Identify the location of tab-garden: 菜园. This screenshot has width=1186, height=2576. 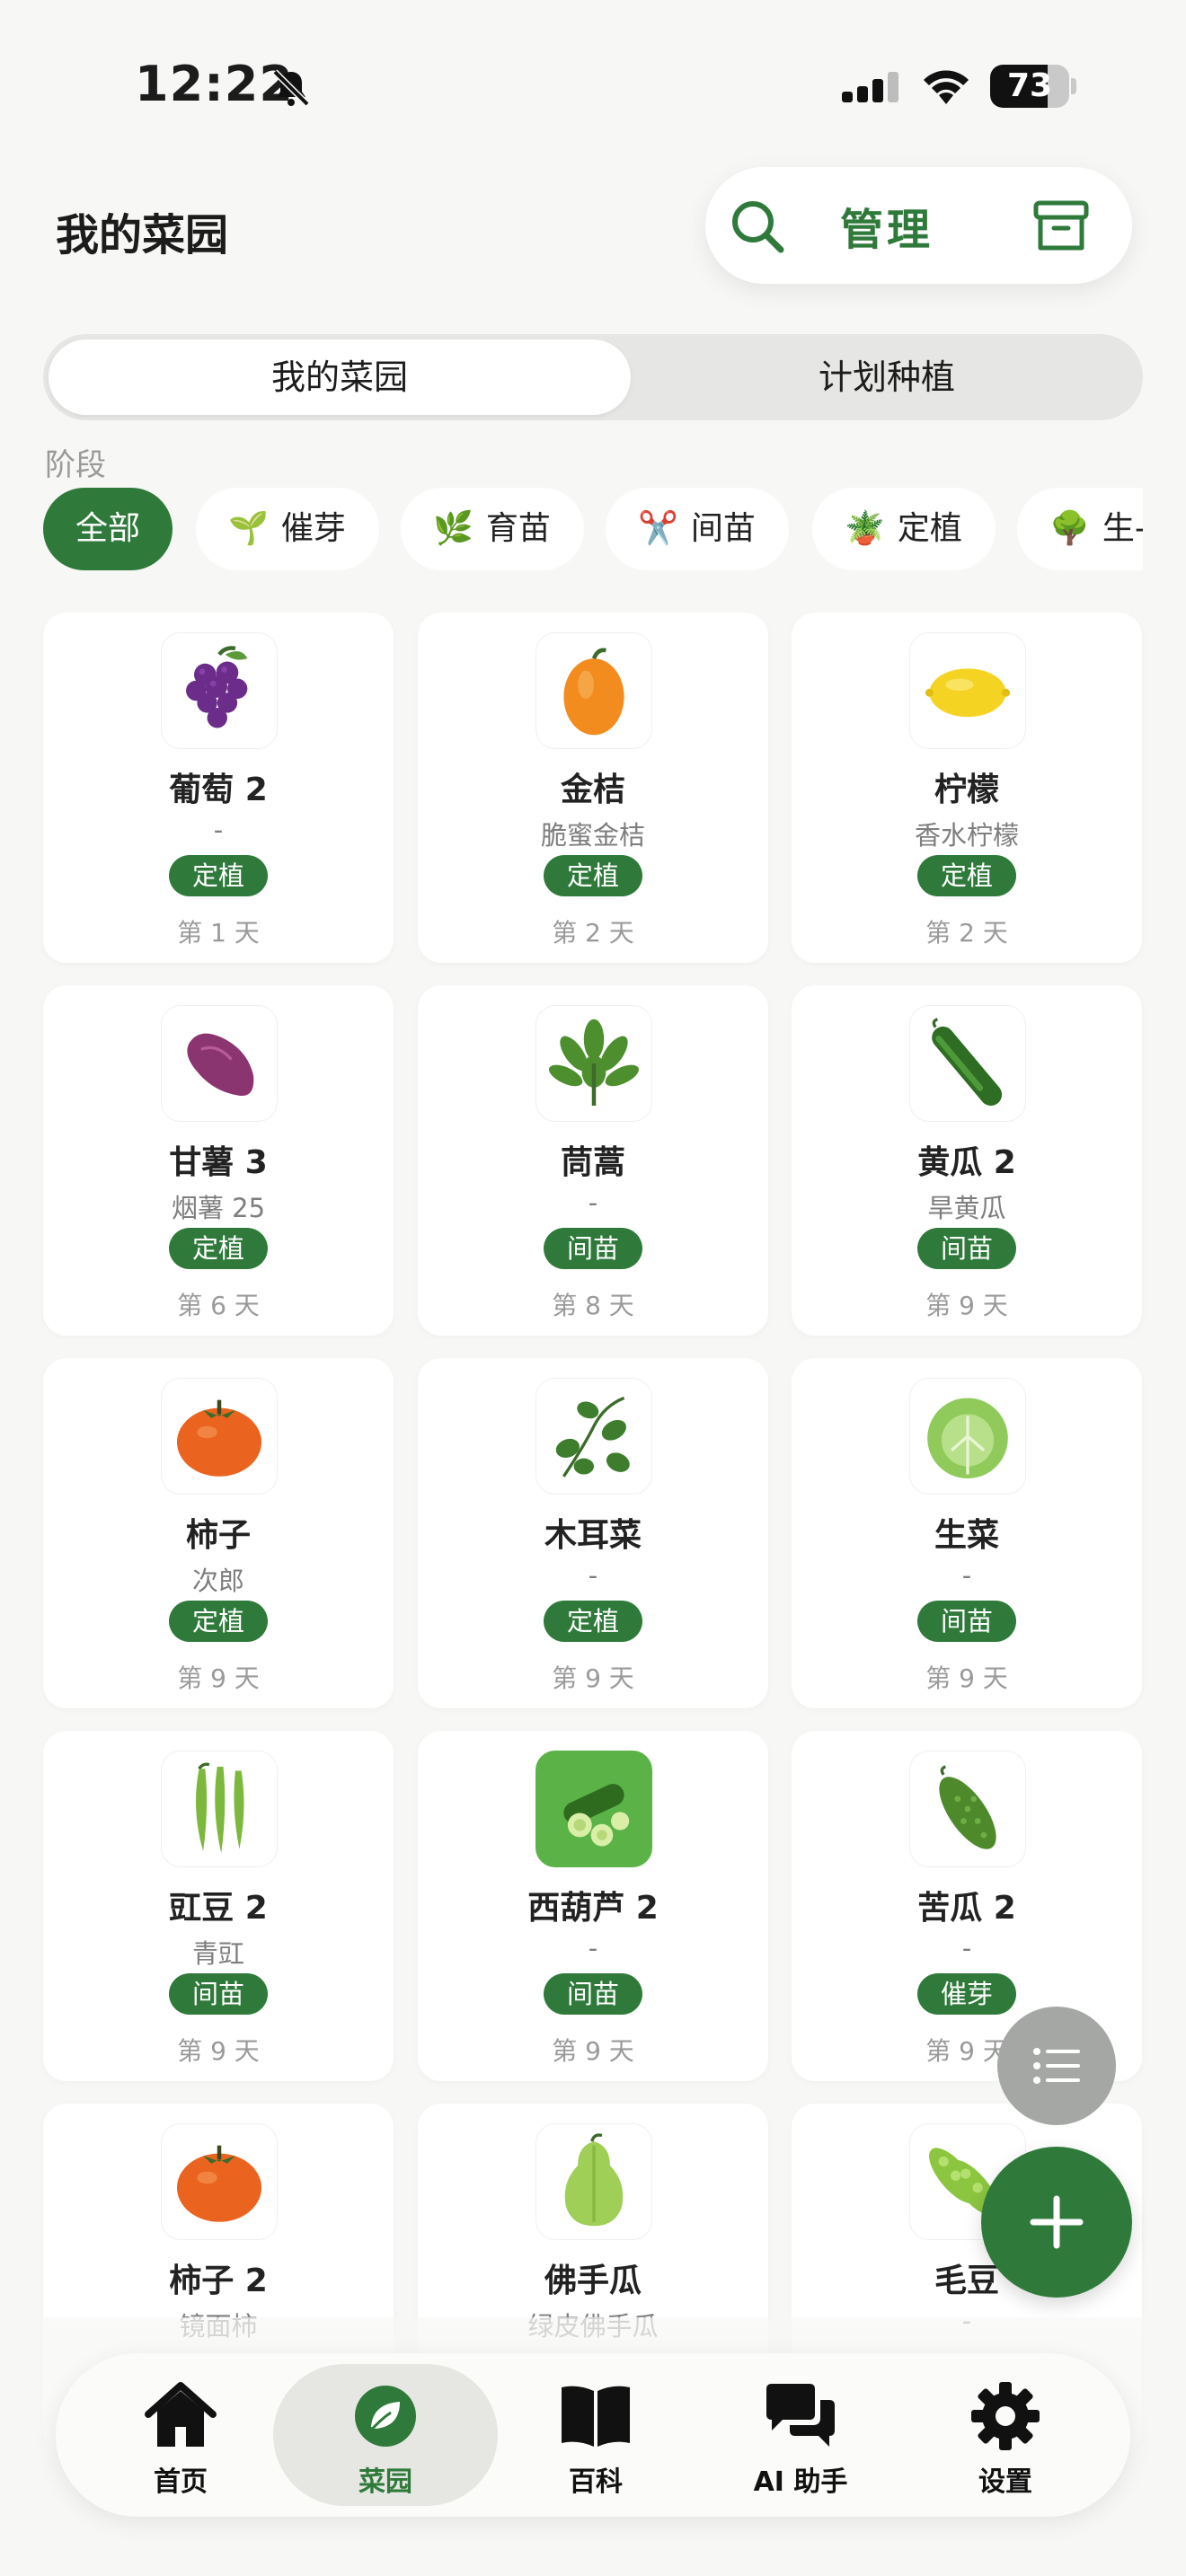
(385, 2435).